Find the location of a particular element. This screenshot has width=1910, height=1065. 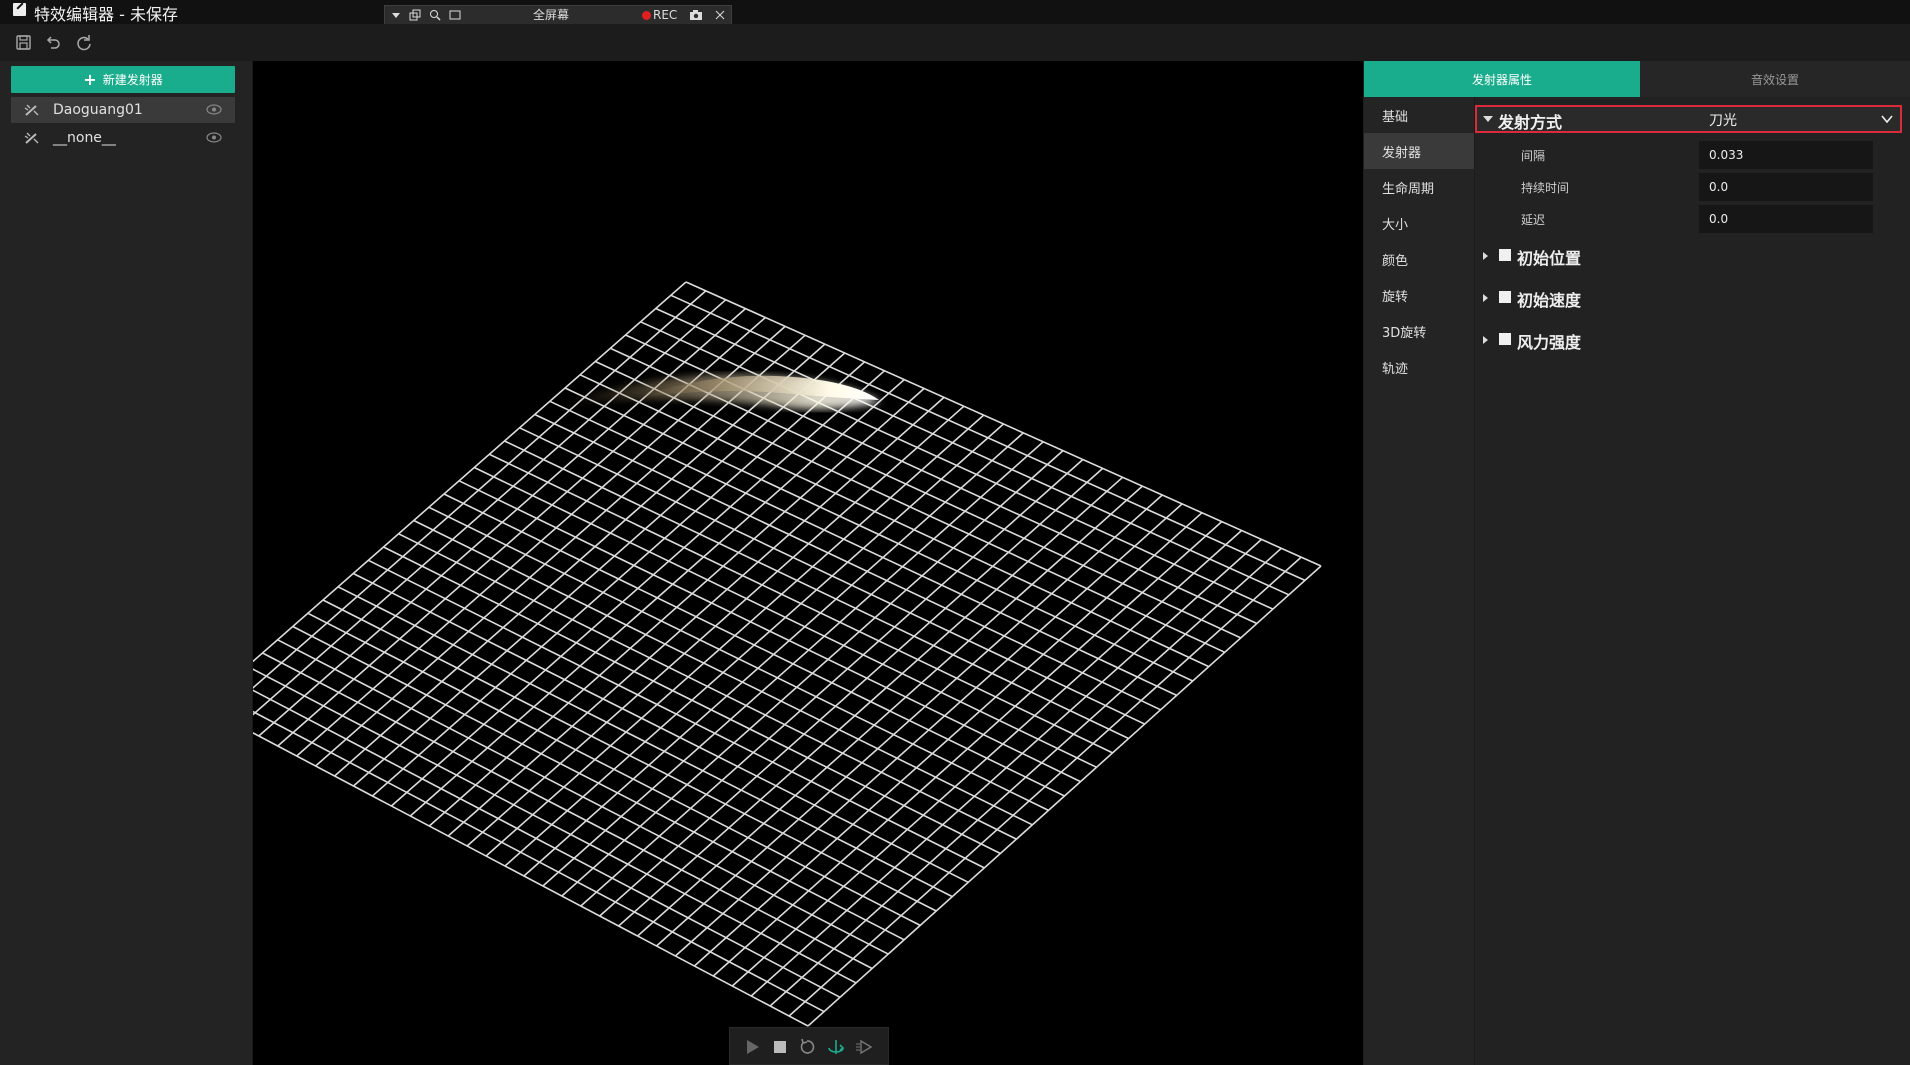

duration-input is located at coordinates (1786, 187).